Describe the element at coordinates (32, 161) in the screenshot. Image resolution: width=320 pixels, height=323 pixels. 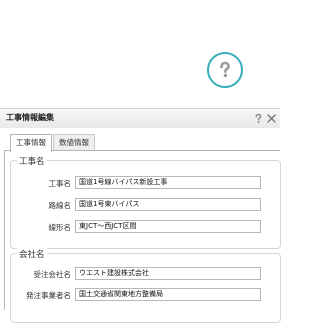
I see `construction-heading: 工事名` at that location.